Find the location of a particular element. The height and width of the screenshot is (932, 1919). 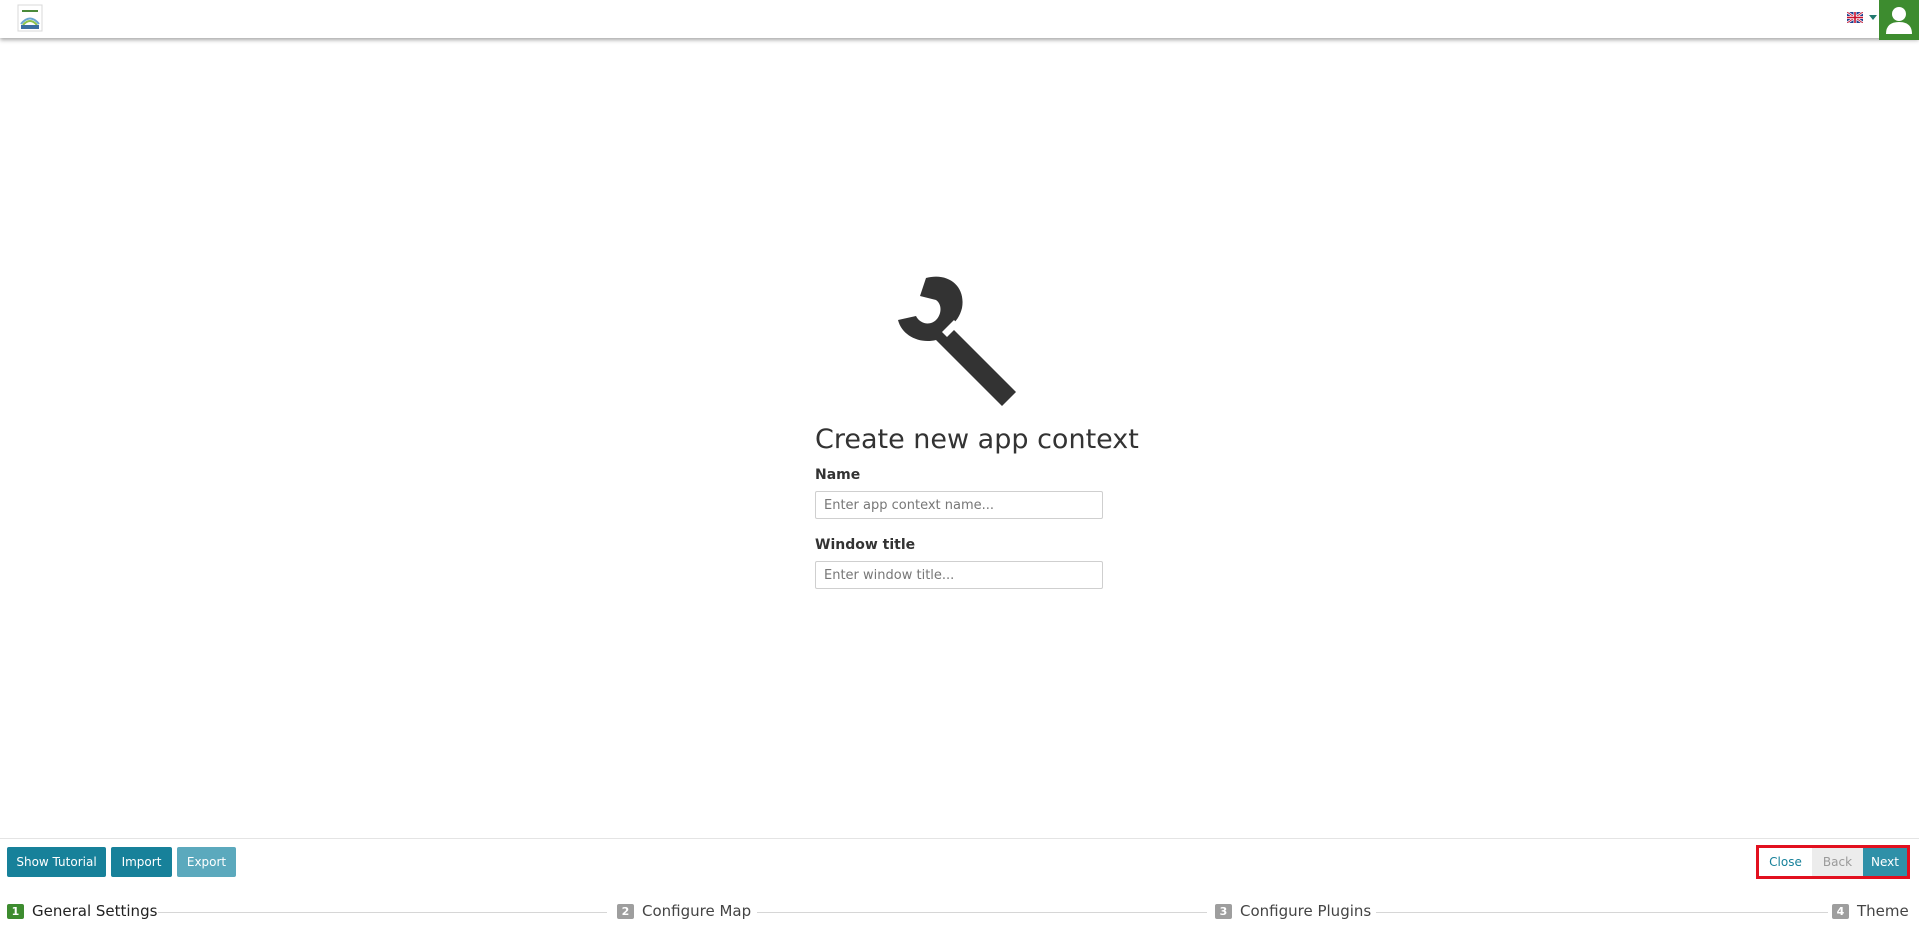

wizard-navigation: Close Back Next is located at coordinates (1833, 862).